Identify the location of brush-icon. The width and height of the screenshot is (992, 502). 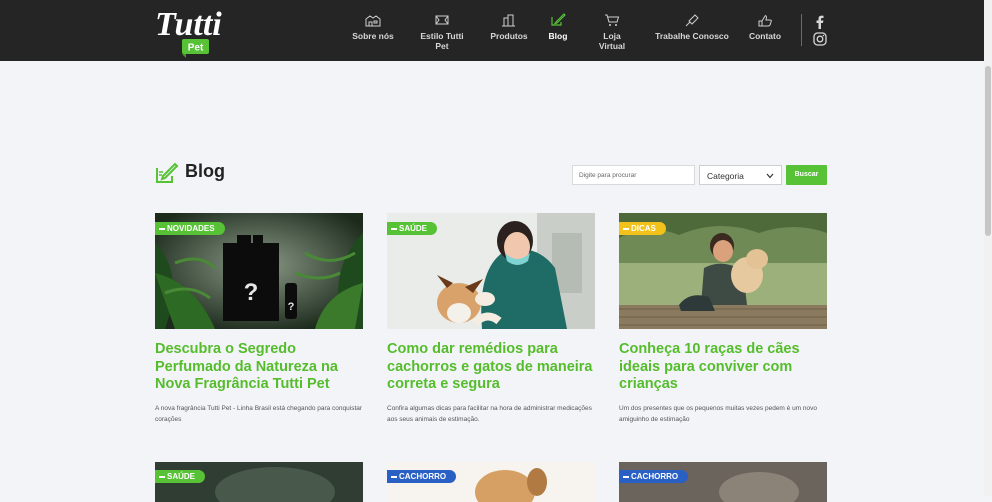
(692, 20).